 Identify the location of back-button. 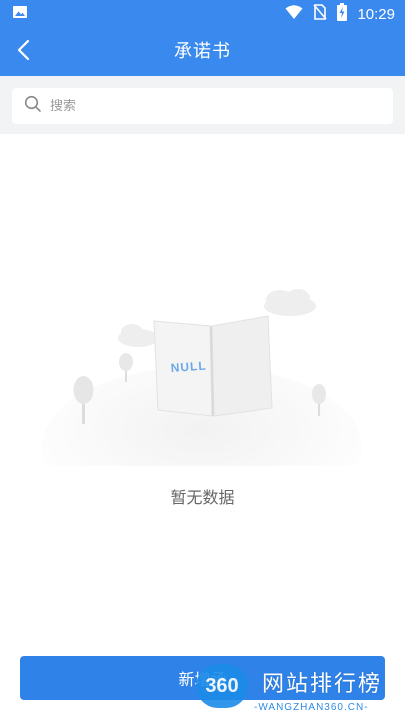
(24, 52).